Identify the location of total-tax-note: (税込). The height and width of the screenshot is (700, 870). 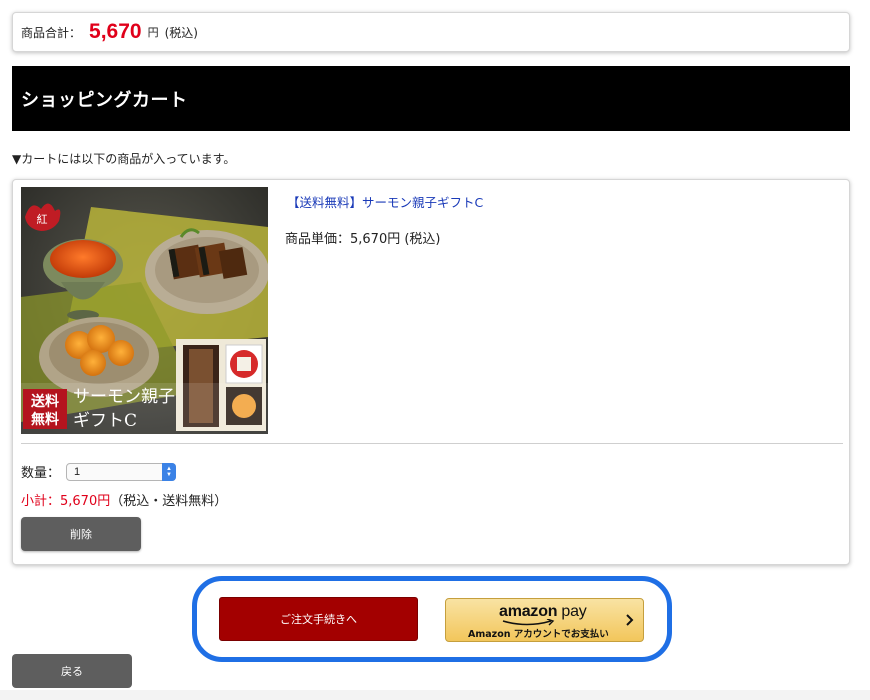
(181, 32).